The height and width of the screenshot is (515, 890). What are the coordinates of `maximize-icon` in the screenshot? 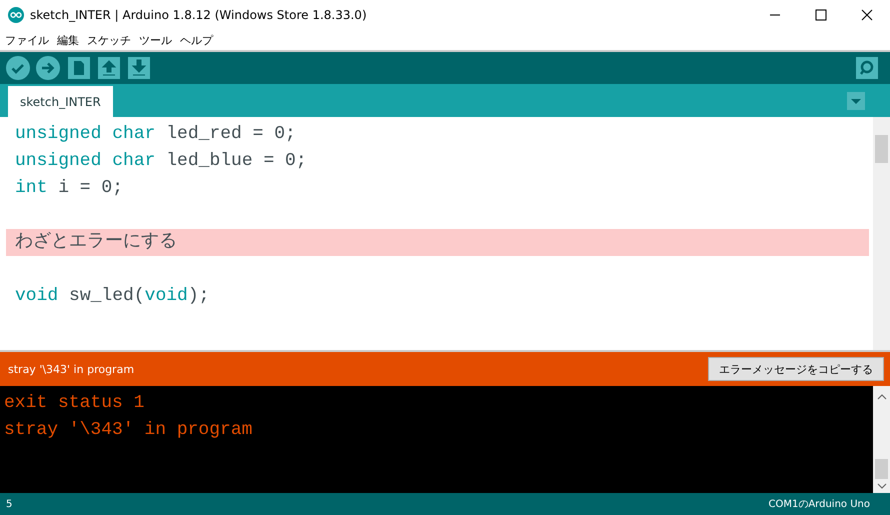 It's located at (821, 15).